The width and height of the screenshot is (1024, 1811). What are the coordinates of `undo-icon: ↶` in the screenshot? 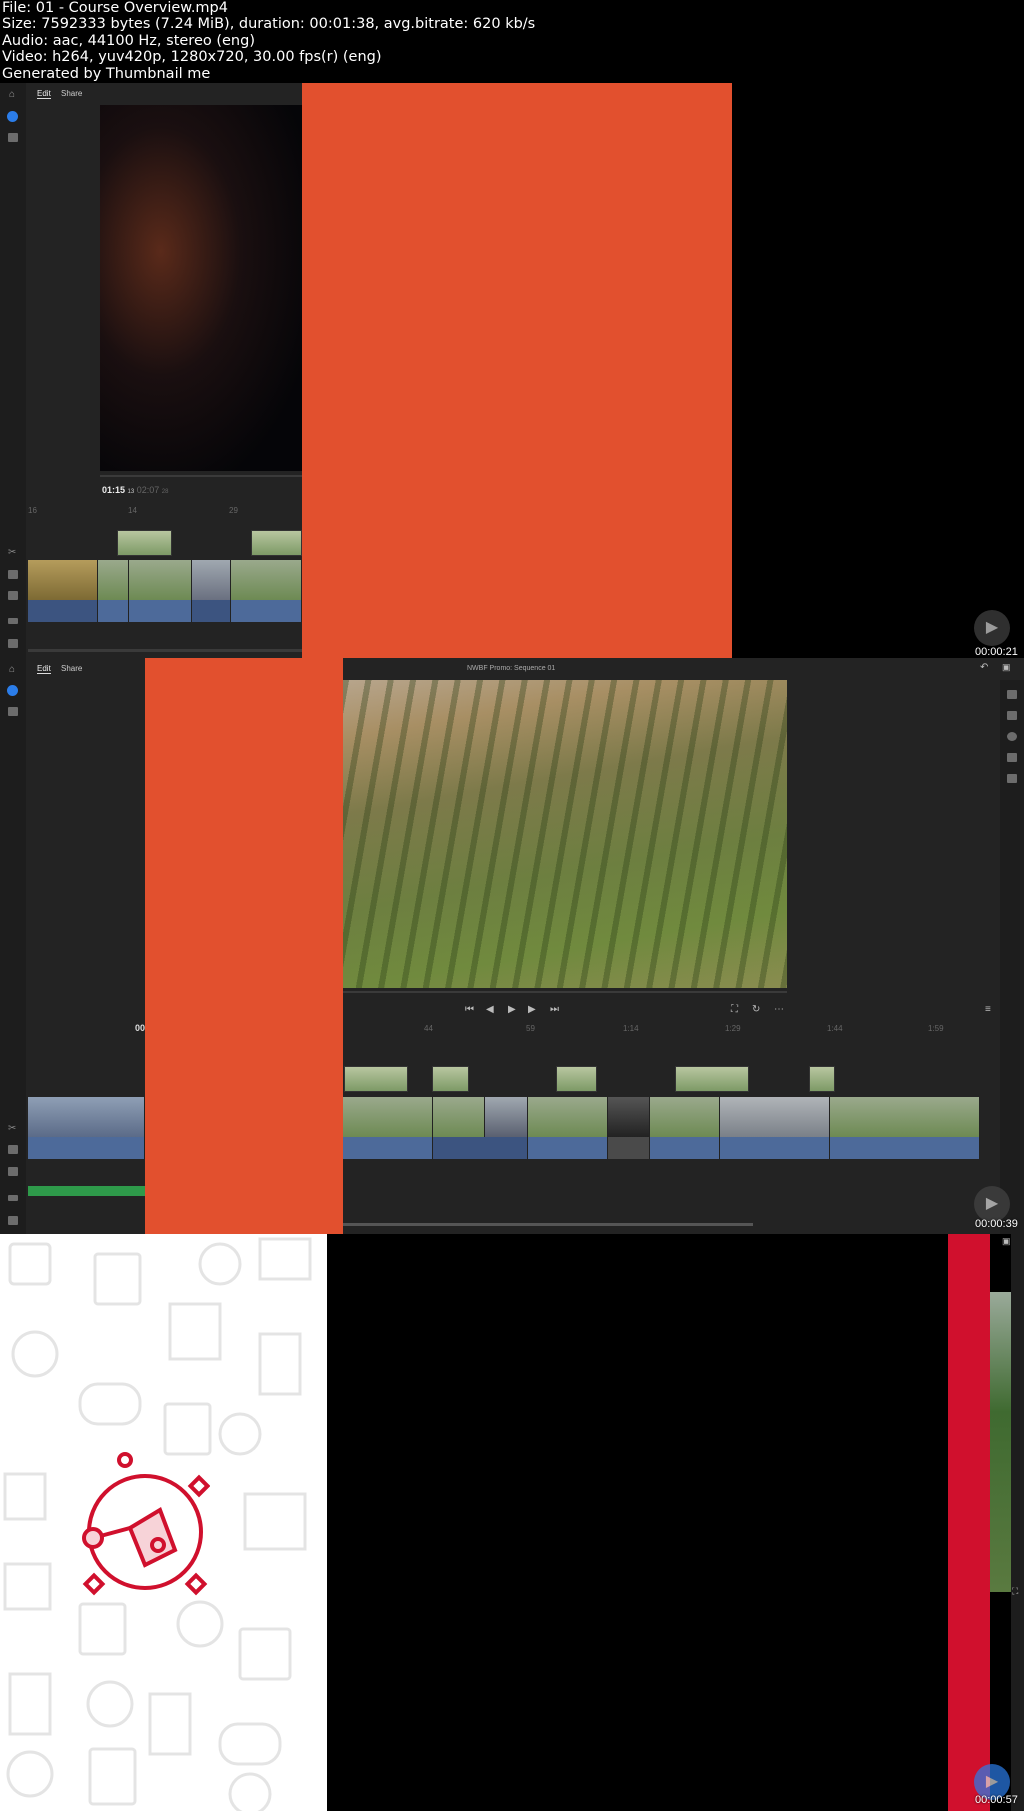 It's located at (984, 667).